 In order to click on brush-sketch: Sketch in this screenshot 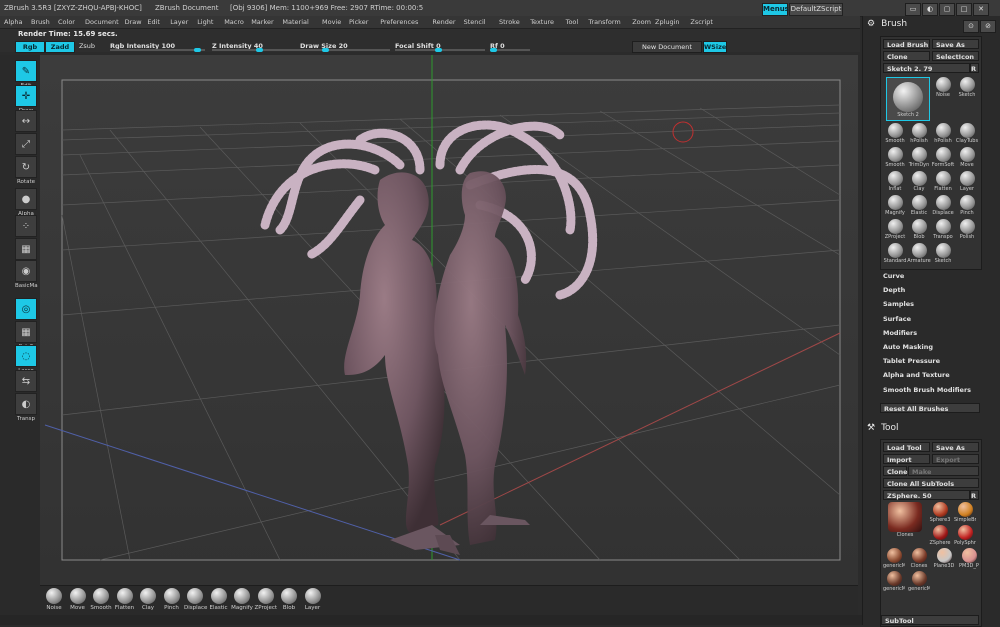, I will do `click(943, 253)`.